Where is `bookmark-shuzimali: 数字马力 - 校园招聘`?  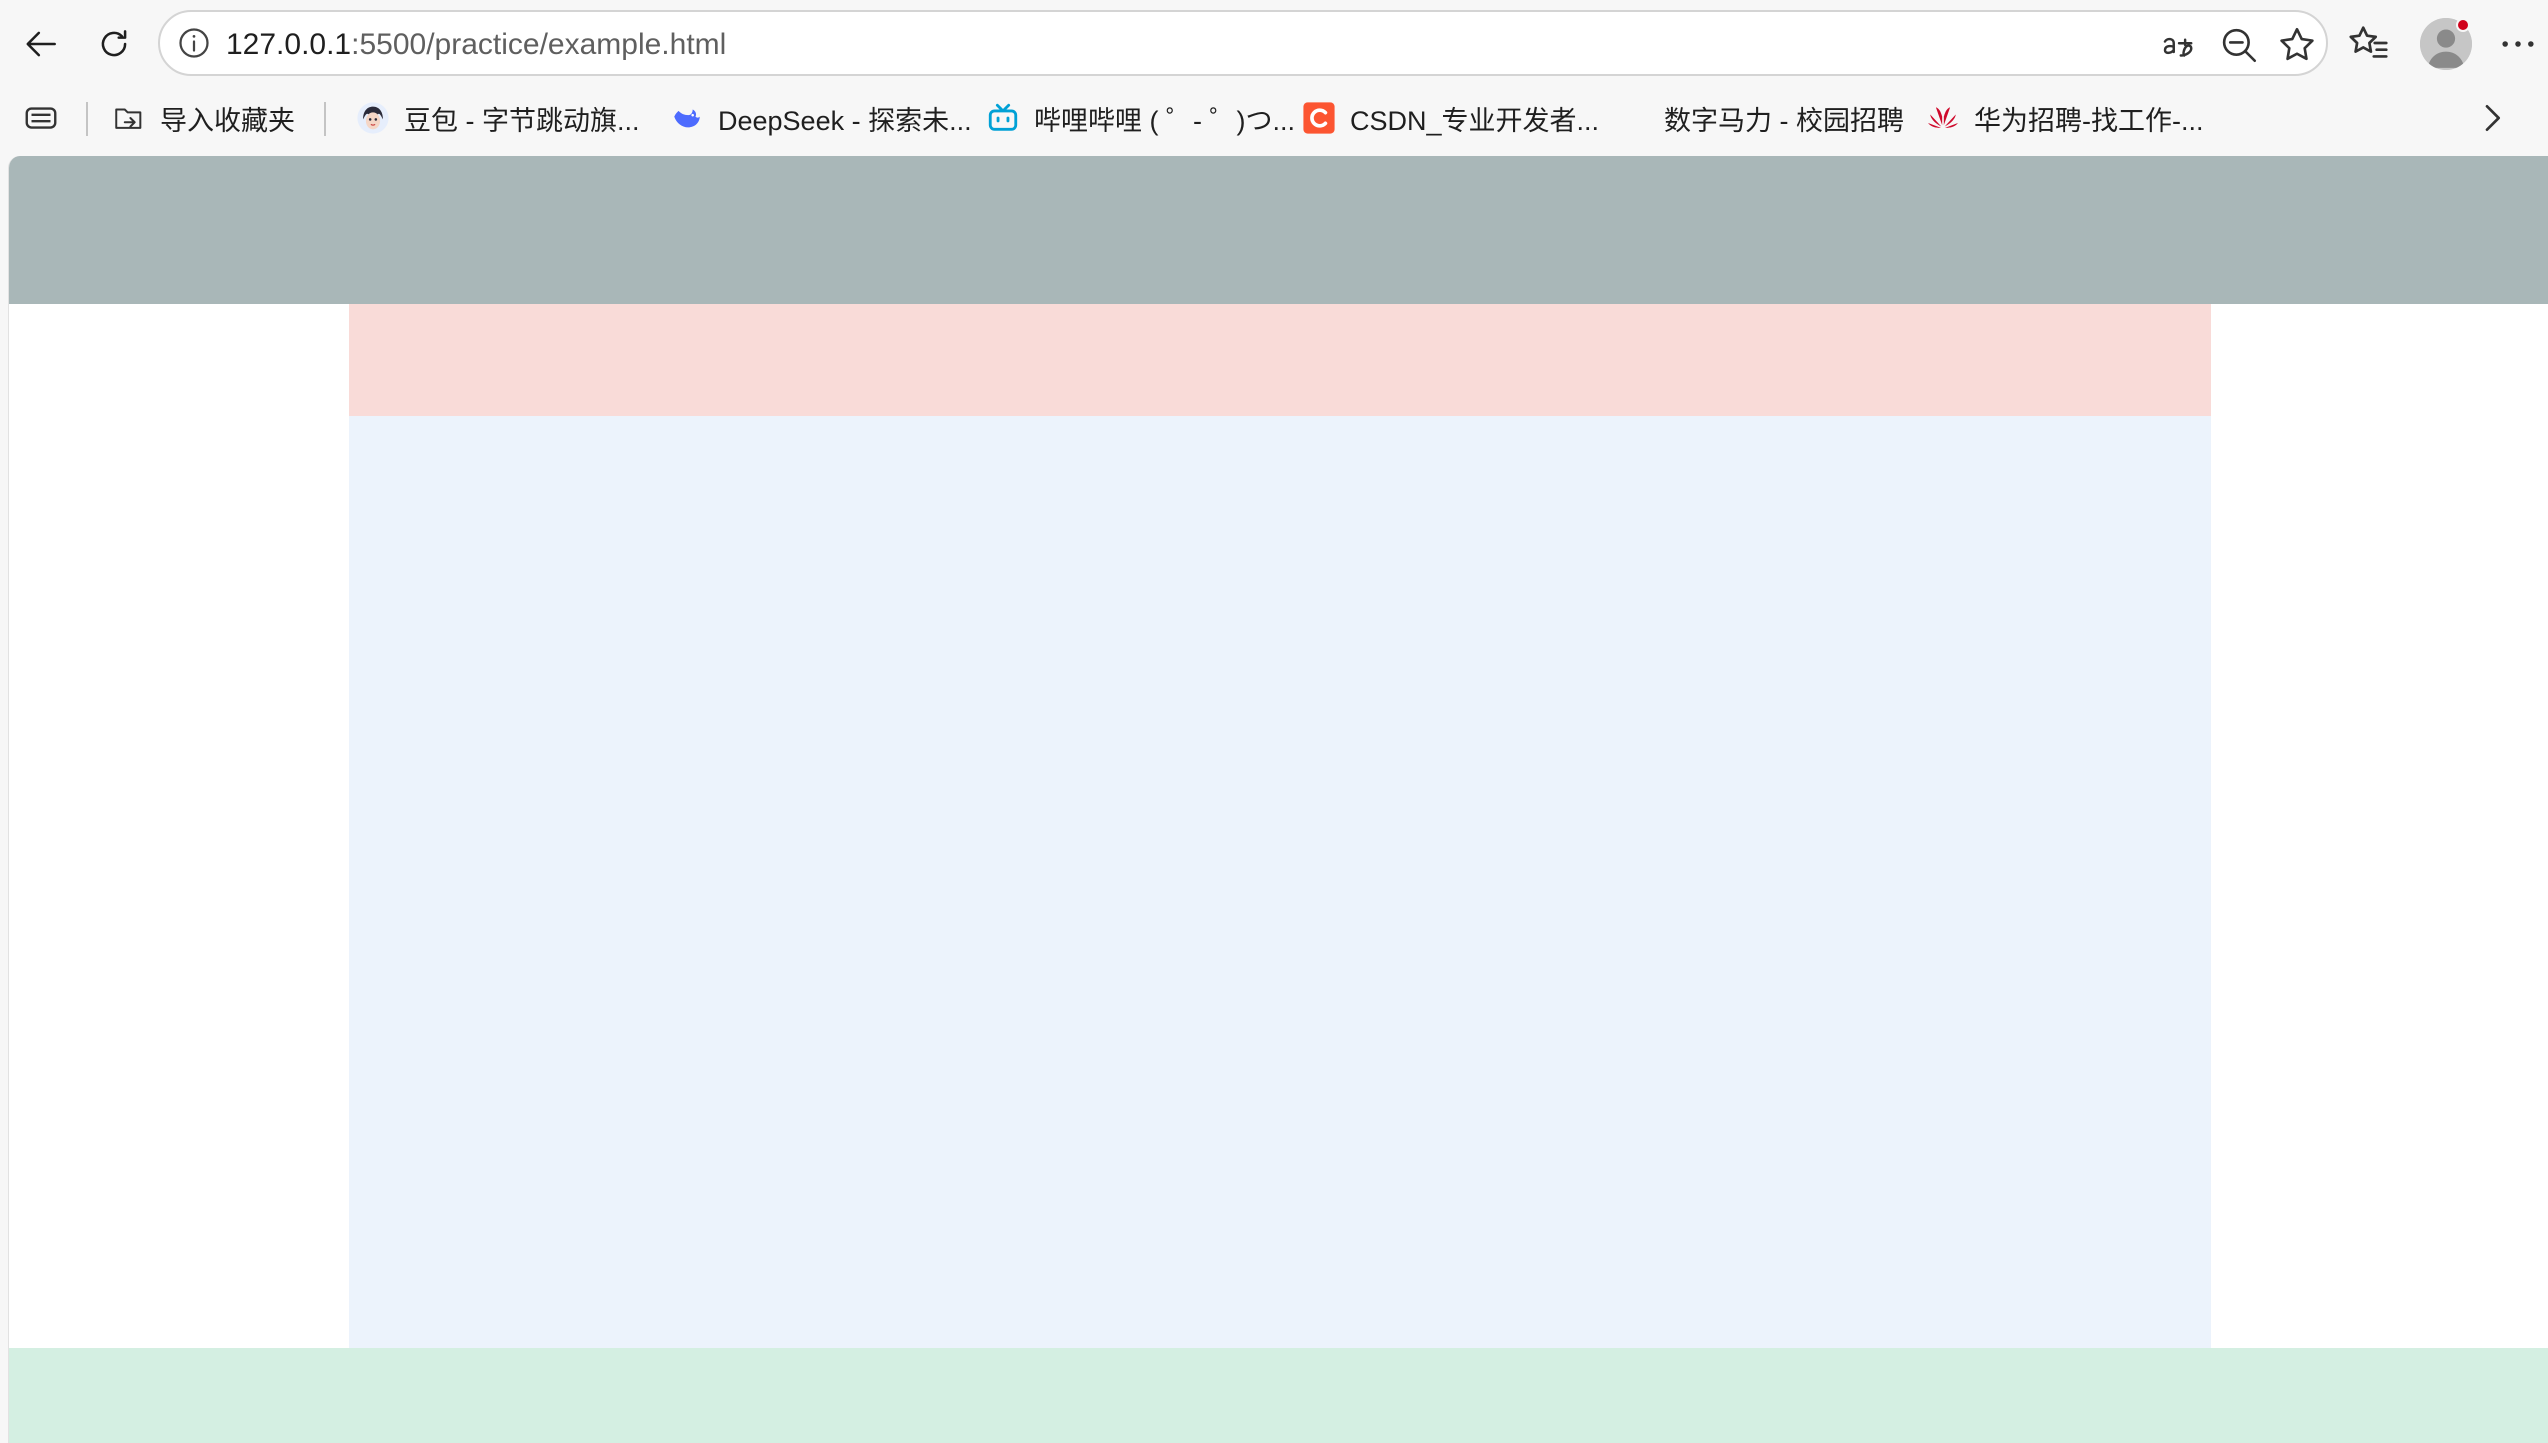
bookmark-shuzimali: 数字马力 - 校园招聘 is located at coordinates (1784, 118).